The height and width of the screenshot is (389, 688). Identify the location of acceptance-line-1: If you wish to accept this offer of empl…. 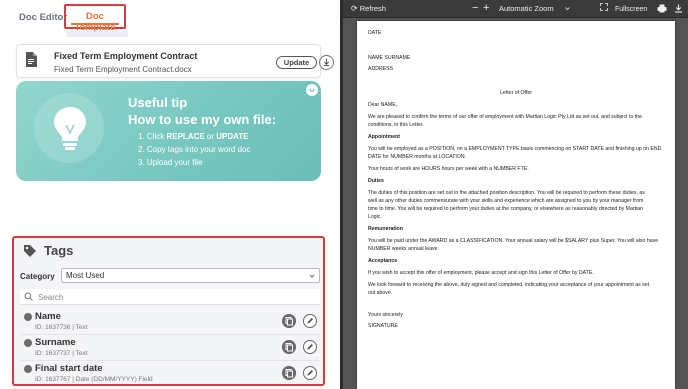
(481, 273).